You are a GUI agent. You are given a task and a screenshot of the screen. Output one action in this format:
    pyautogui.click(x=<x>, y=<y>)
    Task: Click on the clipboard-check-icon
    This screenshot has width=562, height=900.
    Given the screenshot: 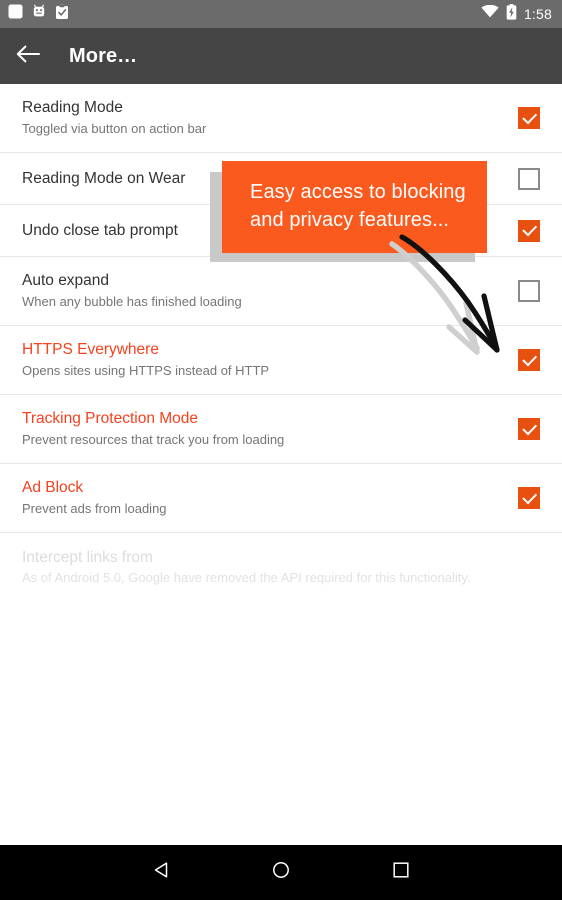 What is the action you would take?
    pyautogui.click(x=62, y=14)
    